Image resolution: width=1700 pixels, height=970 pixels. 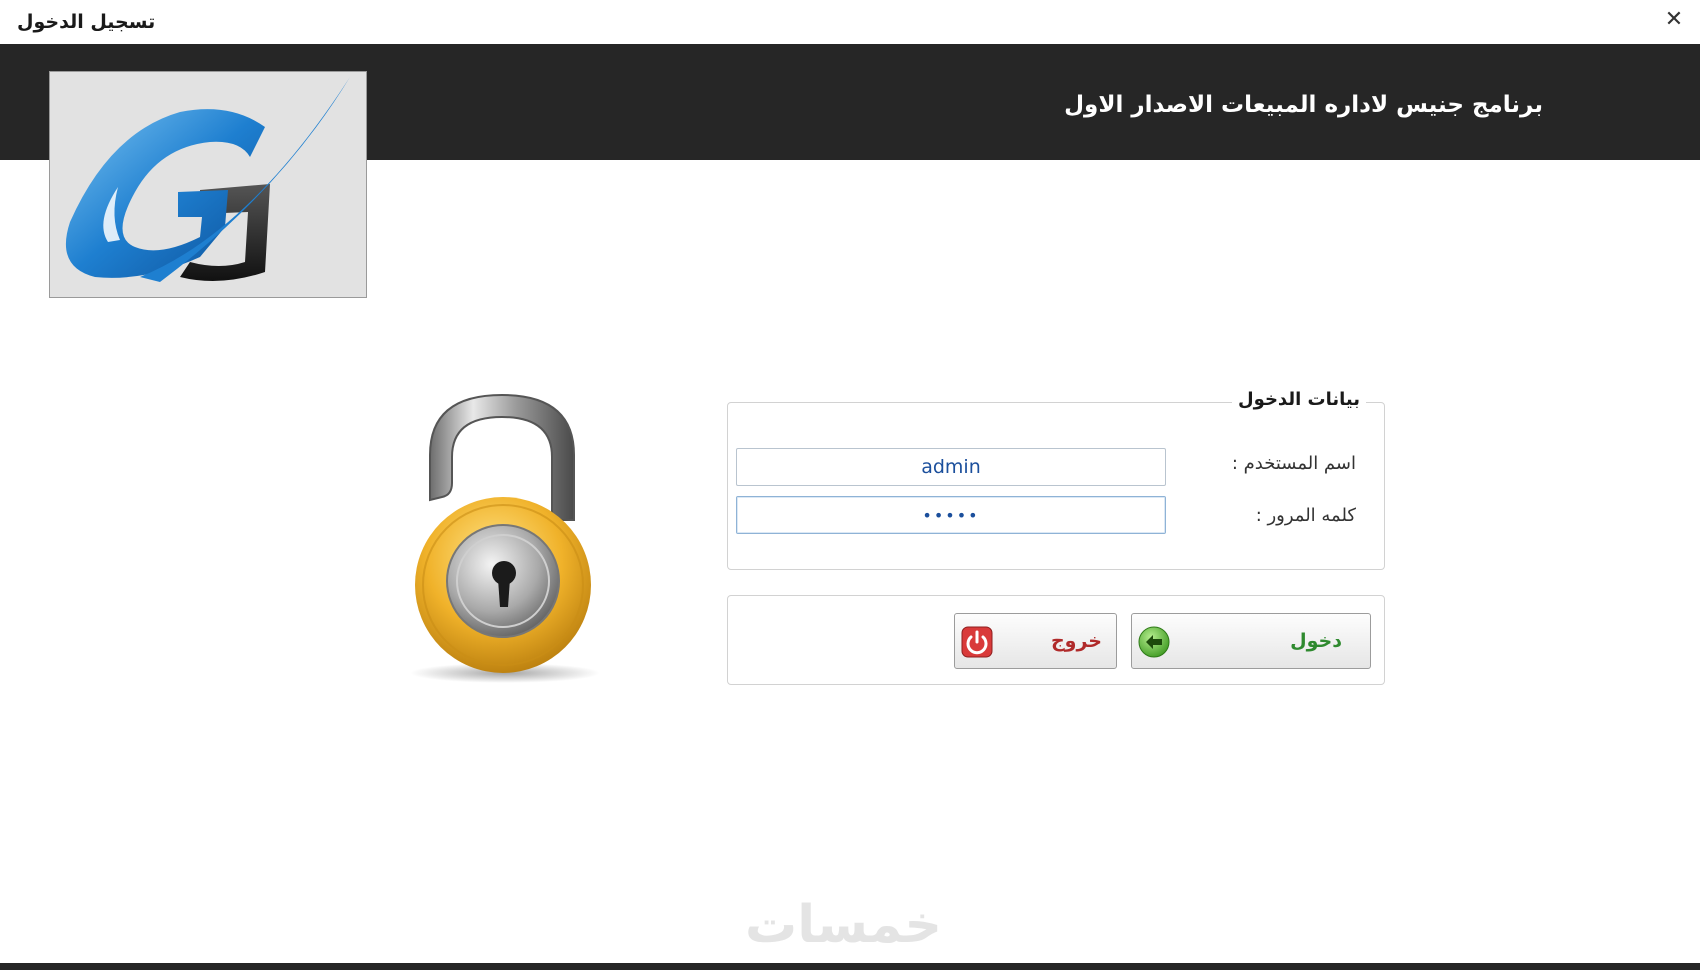 I want to click on title-bar: تسجيل الدخول ✕, so click(x=850, y=22).